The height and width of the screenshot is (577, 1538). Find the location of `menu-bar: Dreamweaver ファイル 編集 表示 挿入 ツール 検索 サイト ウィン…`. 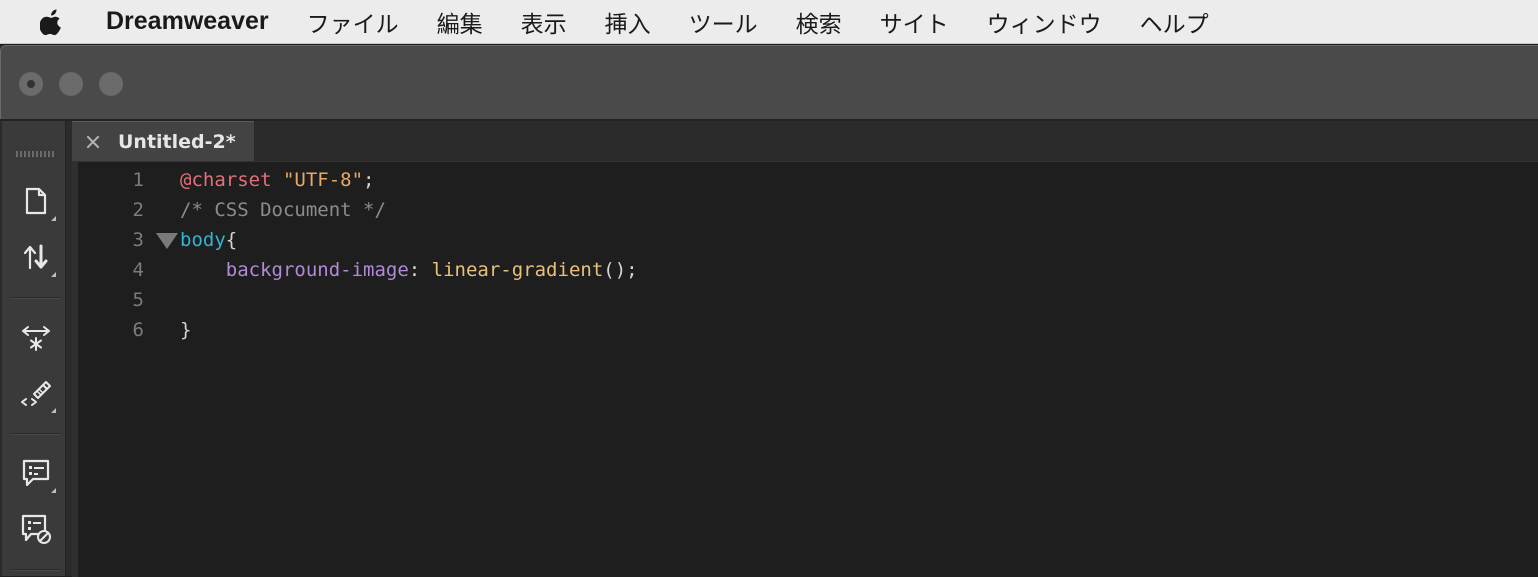

menu-bar: Dreamweaver ファイル 編集 表示 挿入 ツール 検索 サイト ウィン… is located at coordinates (769, 22).